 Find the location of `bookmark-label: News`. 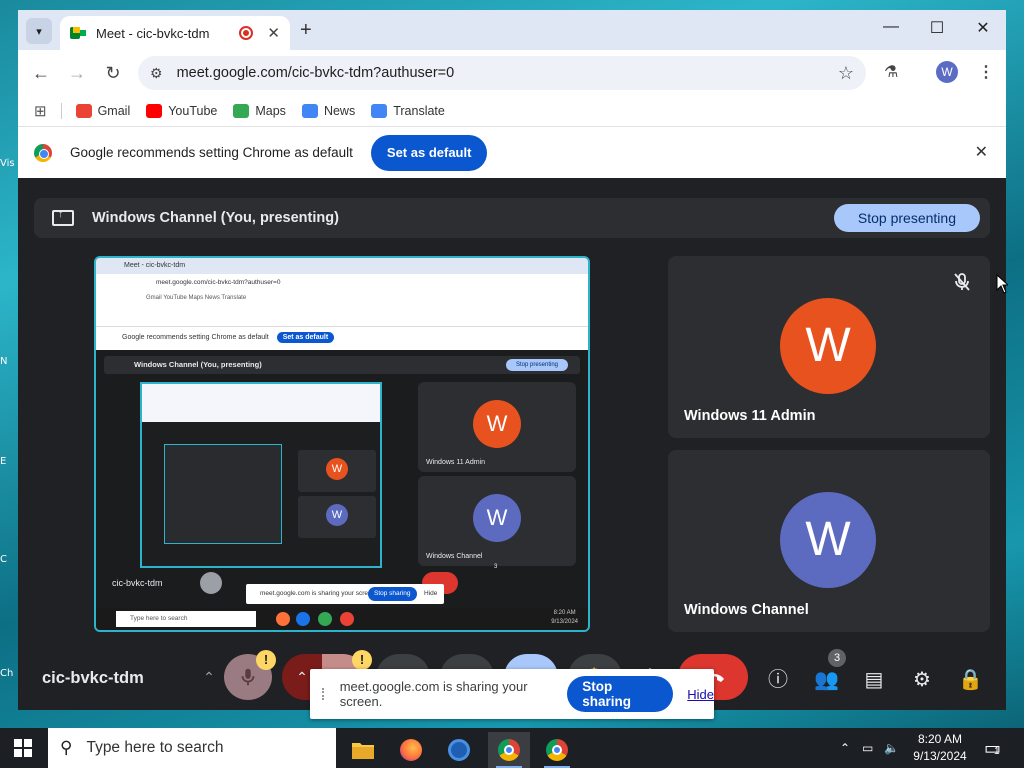

bookmark-label: News is located at coordinates (339, 111).